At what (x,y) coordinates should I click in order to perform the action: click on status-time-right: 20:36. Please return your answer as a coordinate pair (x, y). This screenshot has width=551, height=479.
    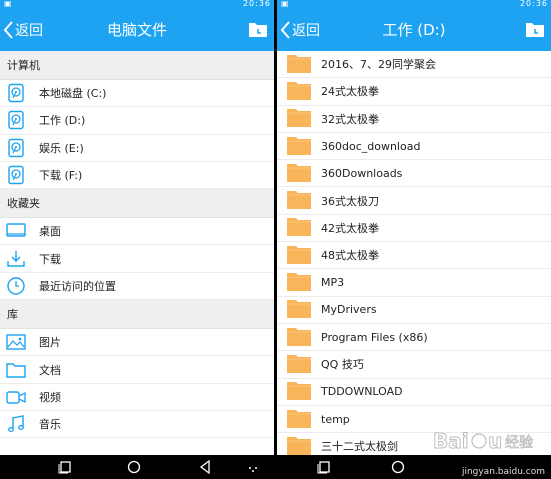
    Looking at the image, I should click on (533, 4).